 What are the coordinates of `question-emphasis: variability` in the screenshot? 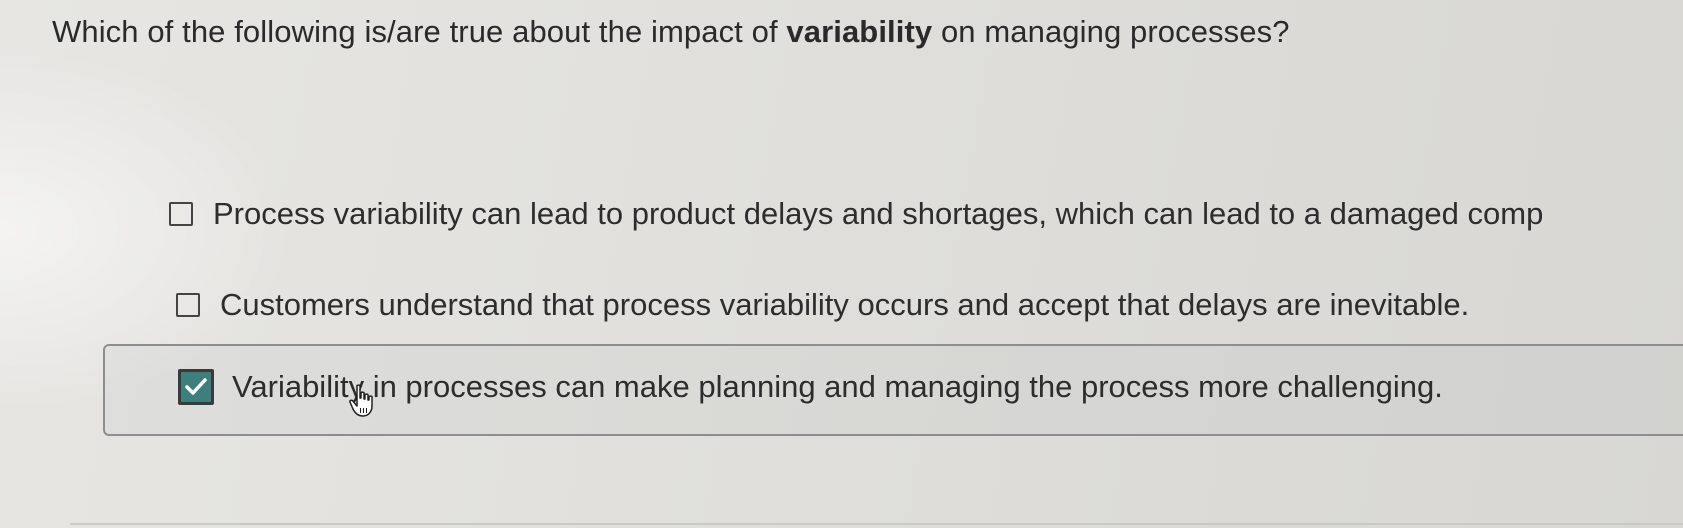 It's located at (859, 31).